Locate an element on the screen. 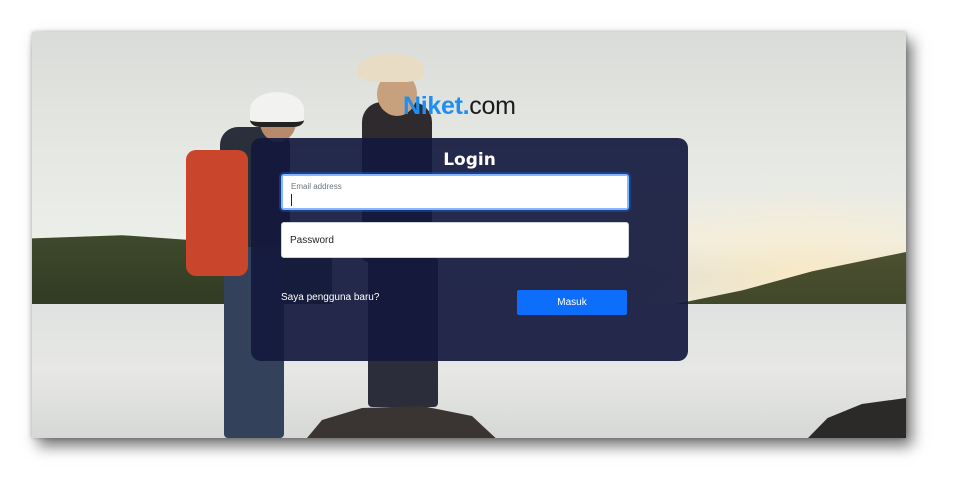  email-field: Email address is located at coordinates (455, 192).